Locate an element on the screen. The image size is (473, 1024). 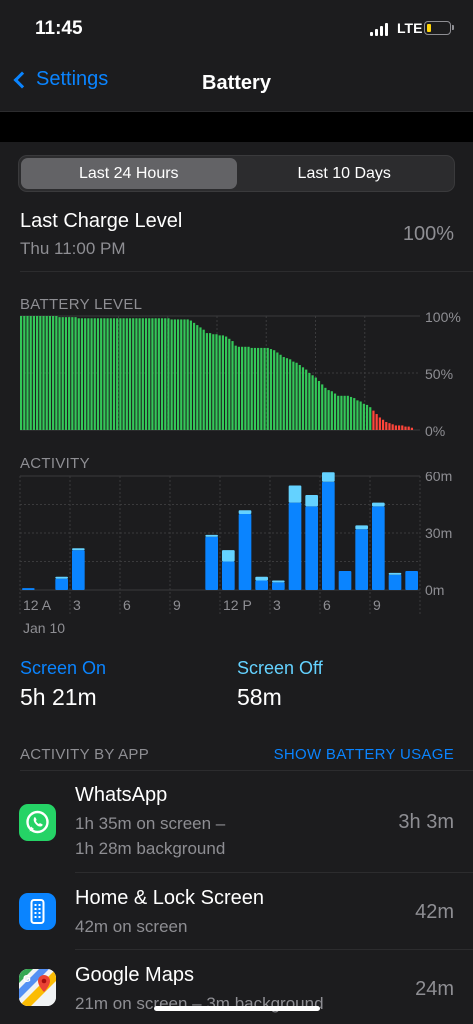
last-charge-label: Last Charge Level is located at coordinates (101, 221).